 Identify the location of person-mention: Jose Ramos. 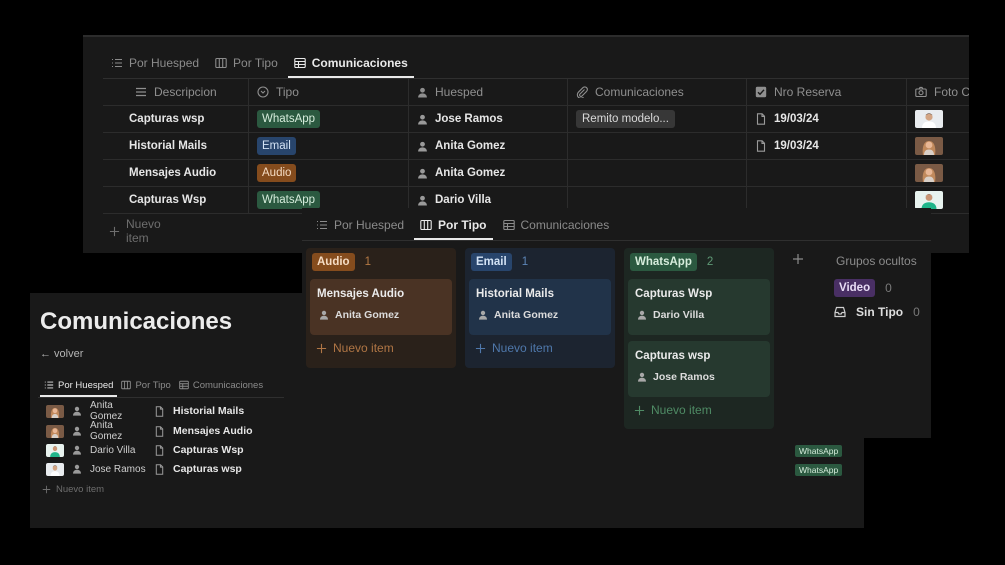
(460, 119).